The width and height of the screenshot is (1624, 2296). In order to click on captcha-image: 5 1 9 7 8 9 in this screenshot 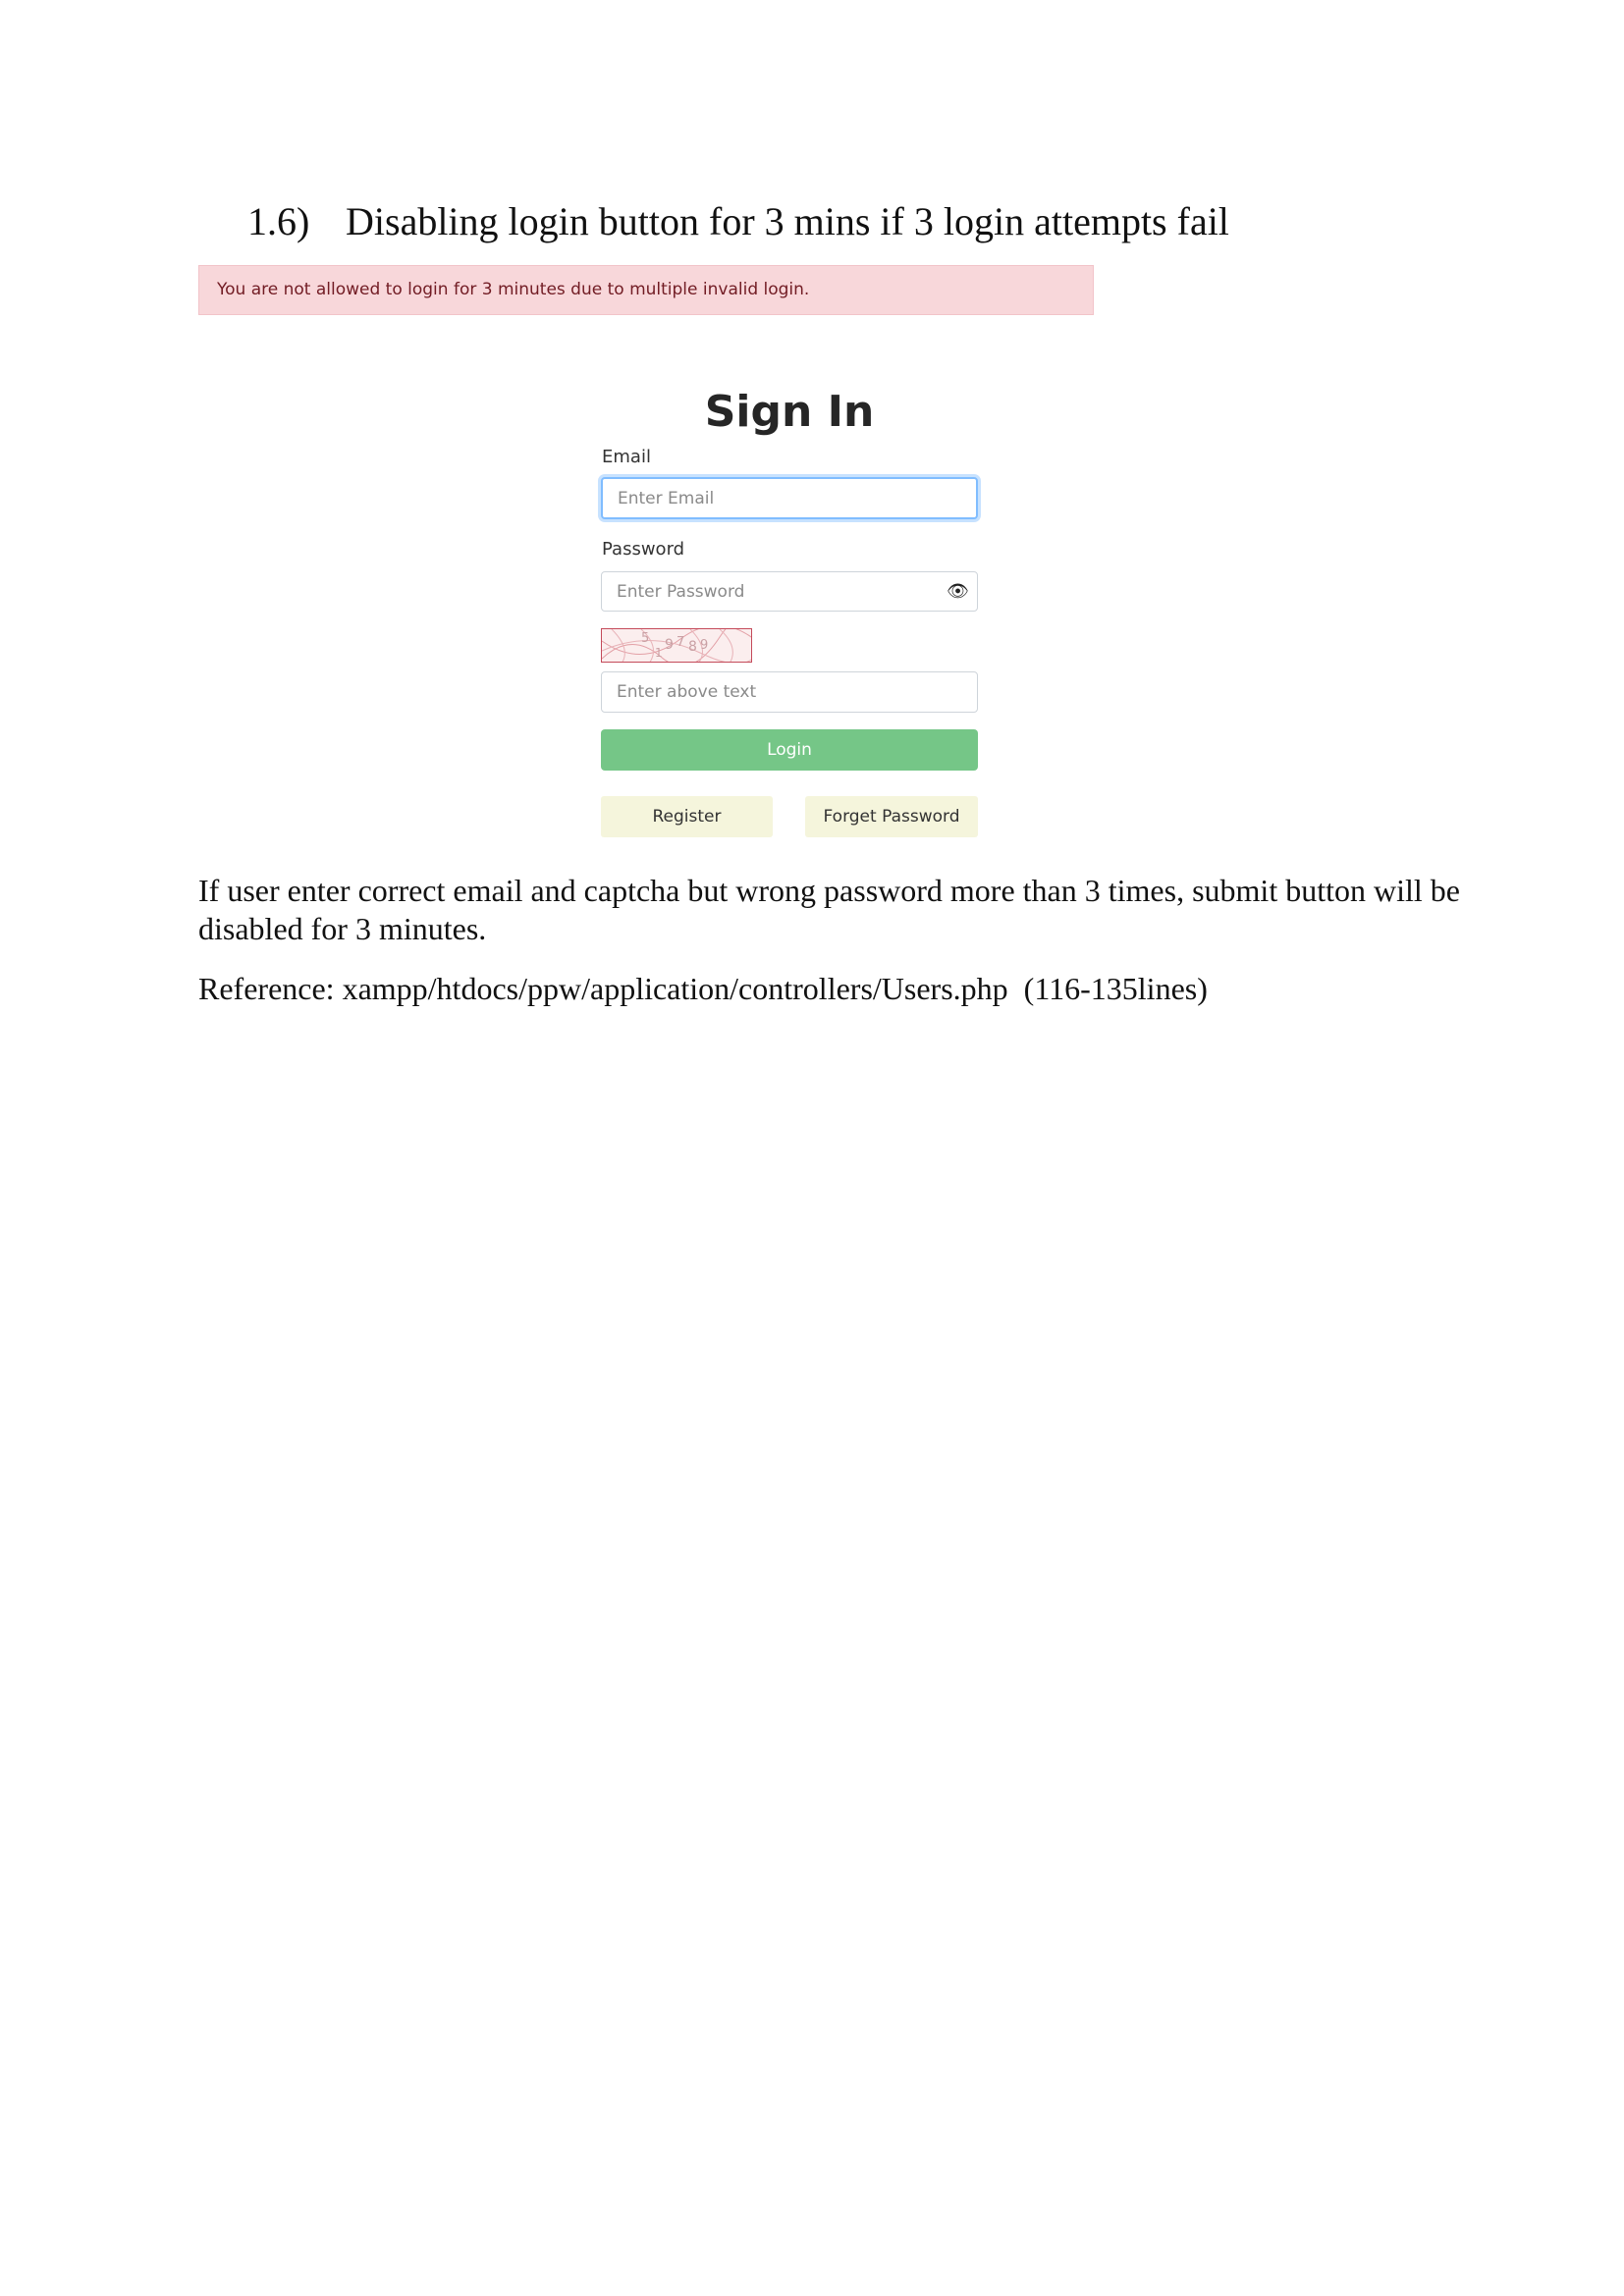, I will do `click(676, 645)`.